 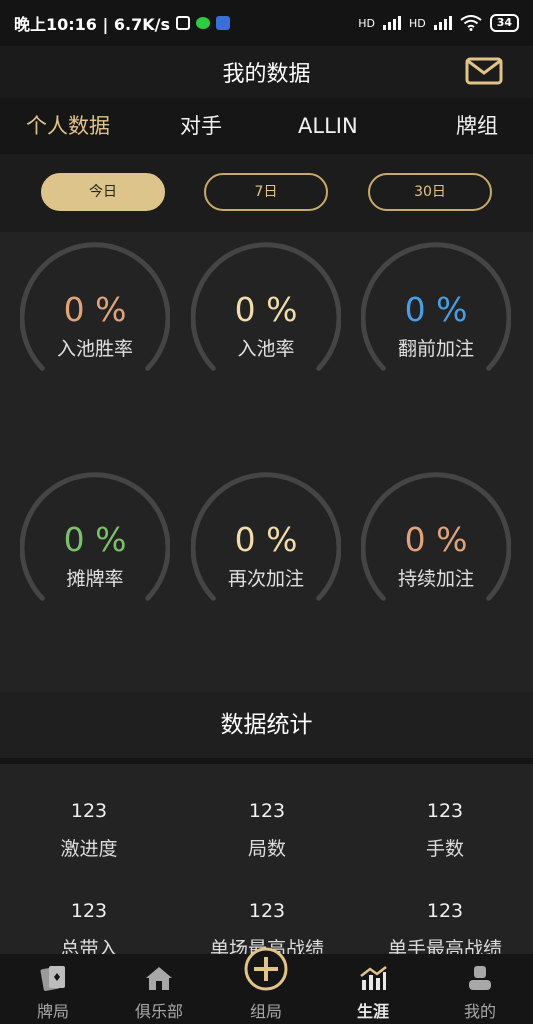 I want to click on stat-label: 手数, so click(x=444, y=849).